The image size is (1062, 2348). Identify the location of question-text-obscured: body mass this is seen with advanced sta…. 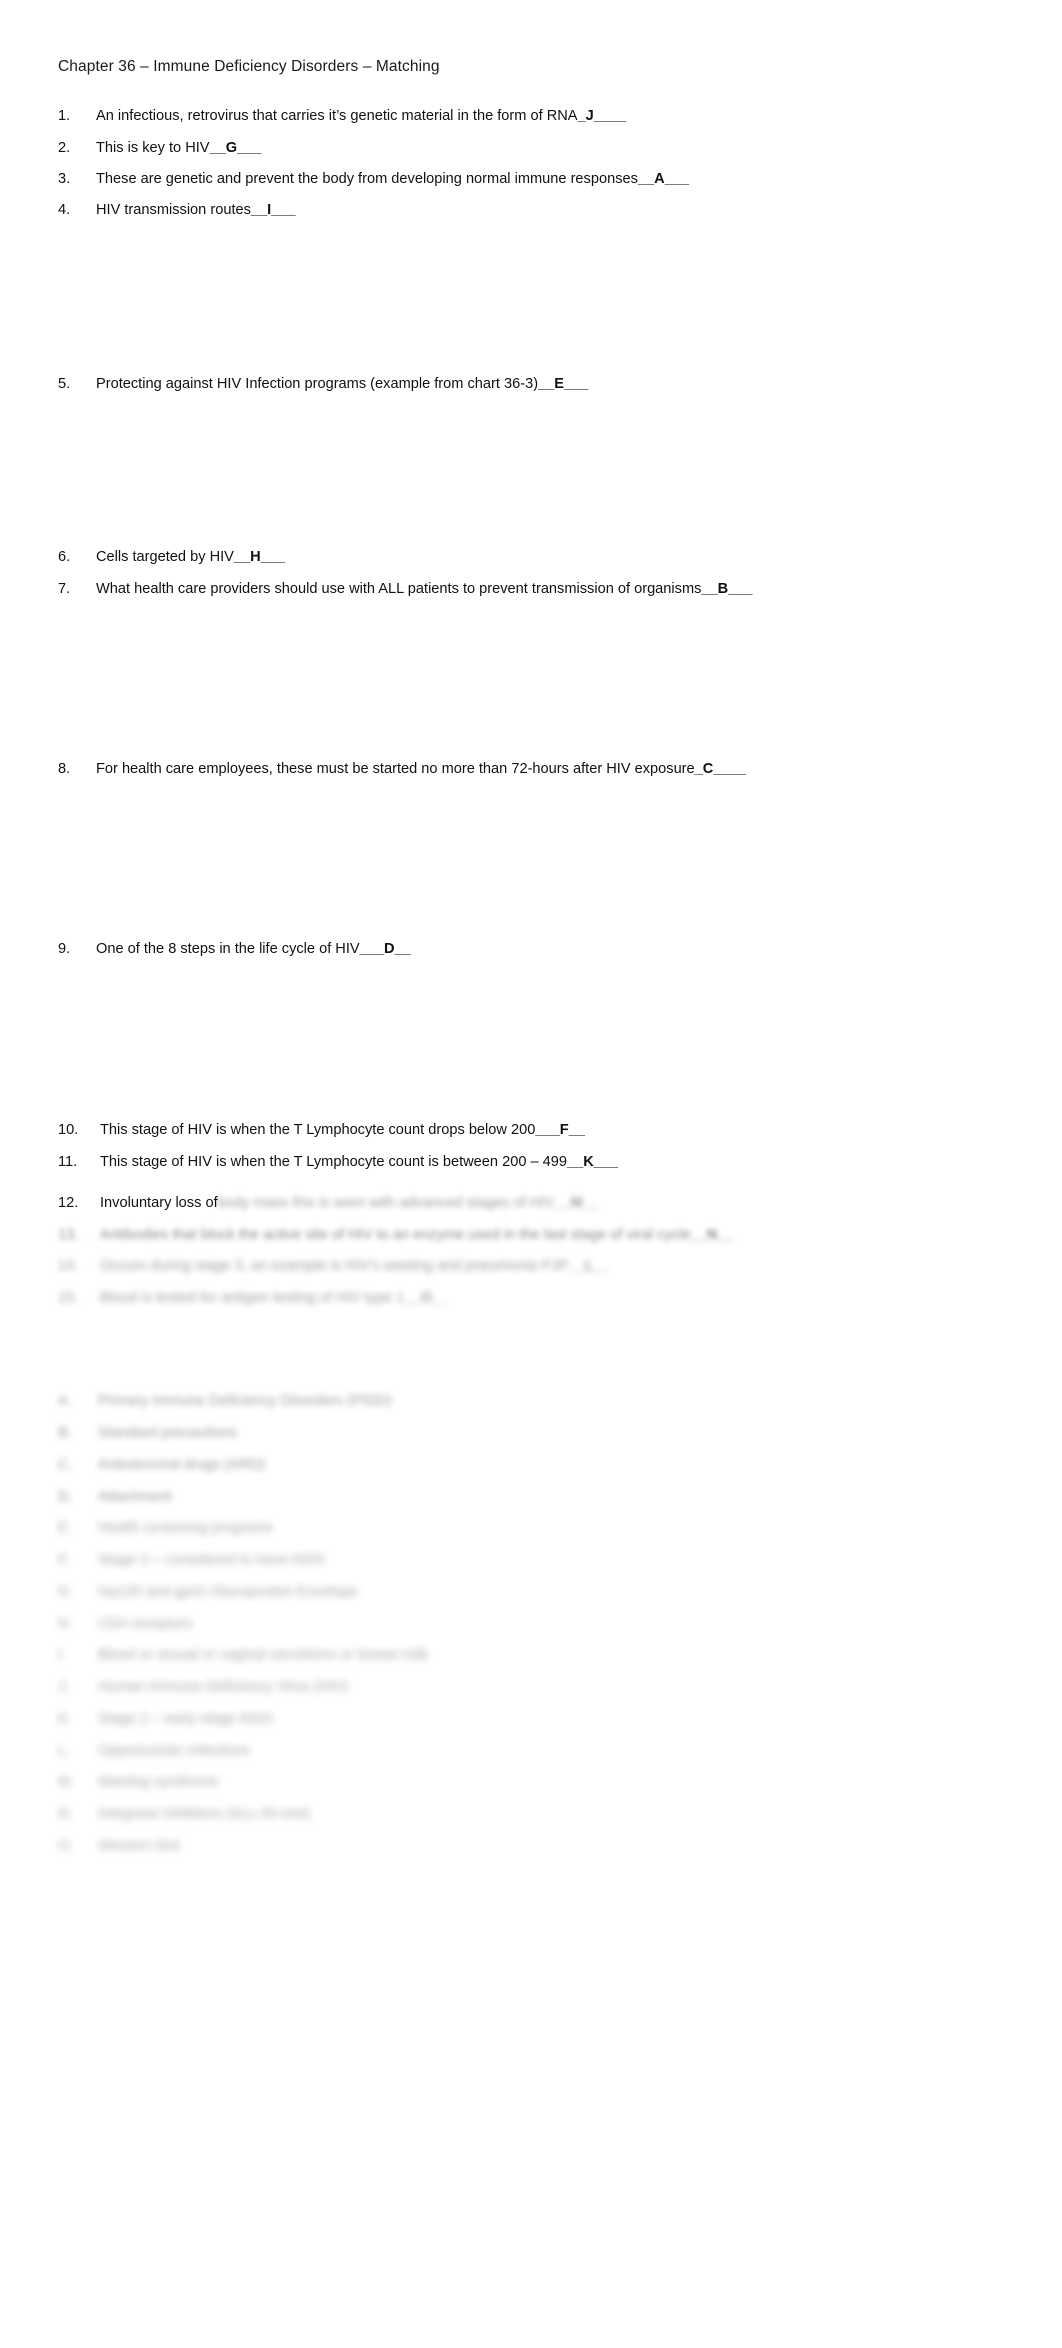
(386, 1203).